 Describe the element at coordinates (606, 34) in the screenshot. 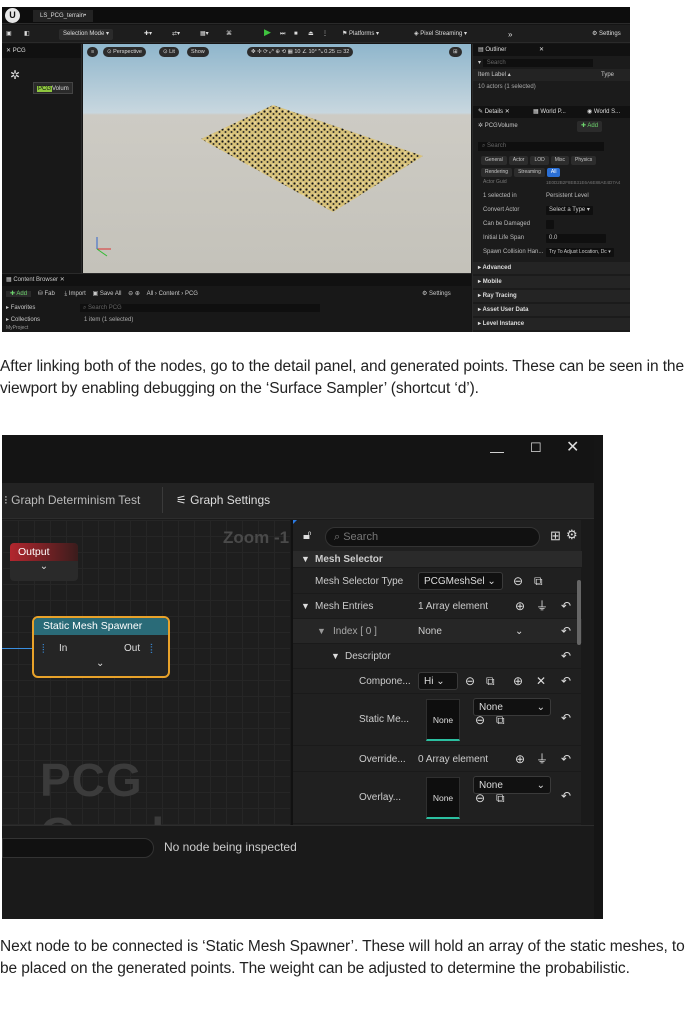

I see `settings-button: ⚙ Settings` at that location.